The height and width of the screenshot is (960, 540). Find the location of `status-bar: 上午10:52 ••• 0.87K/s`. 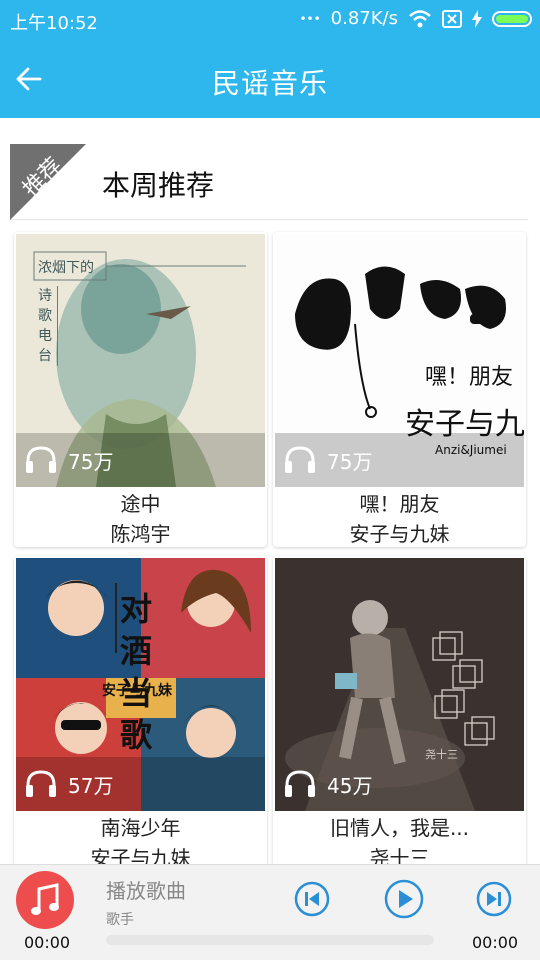

status-bar: 上午10:52 ••• 0.87K/s is located at coordinates (270, 20).